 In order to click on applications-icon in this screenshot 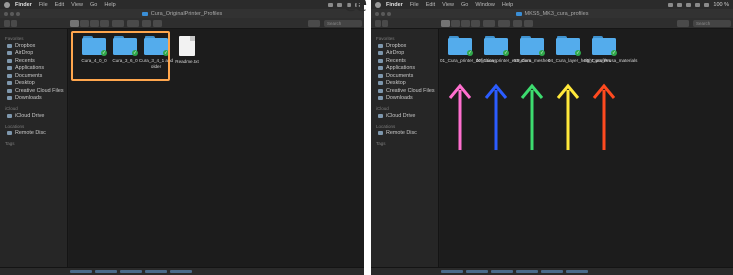, I will do `click(9, 68)`.